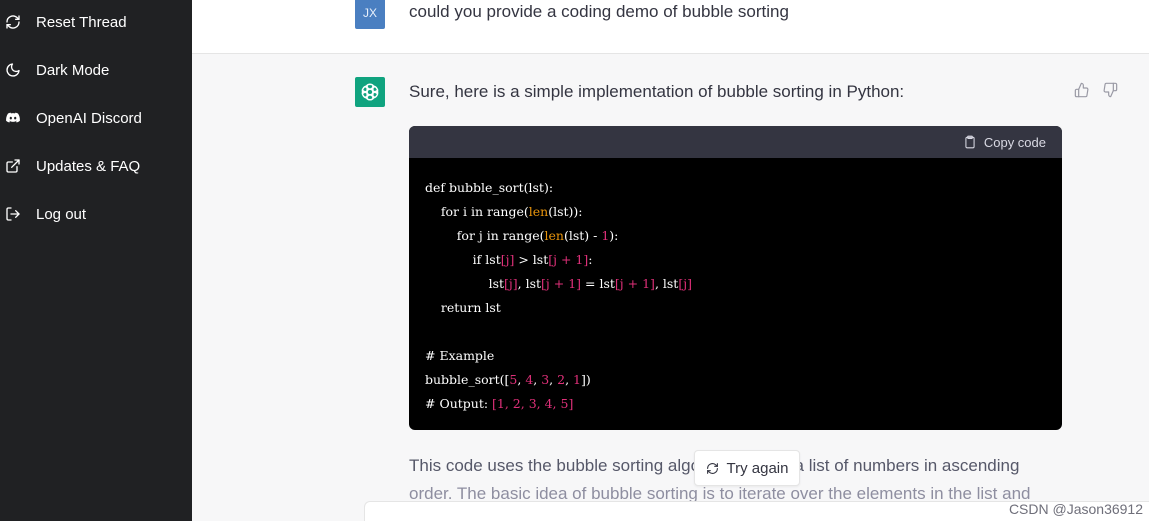  I want to click on code-token: 1, so click(577, 379).